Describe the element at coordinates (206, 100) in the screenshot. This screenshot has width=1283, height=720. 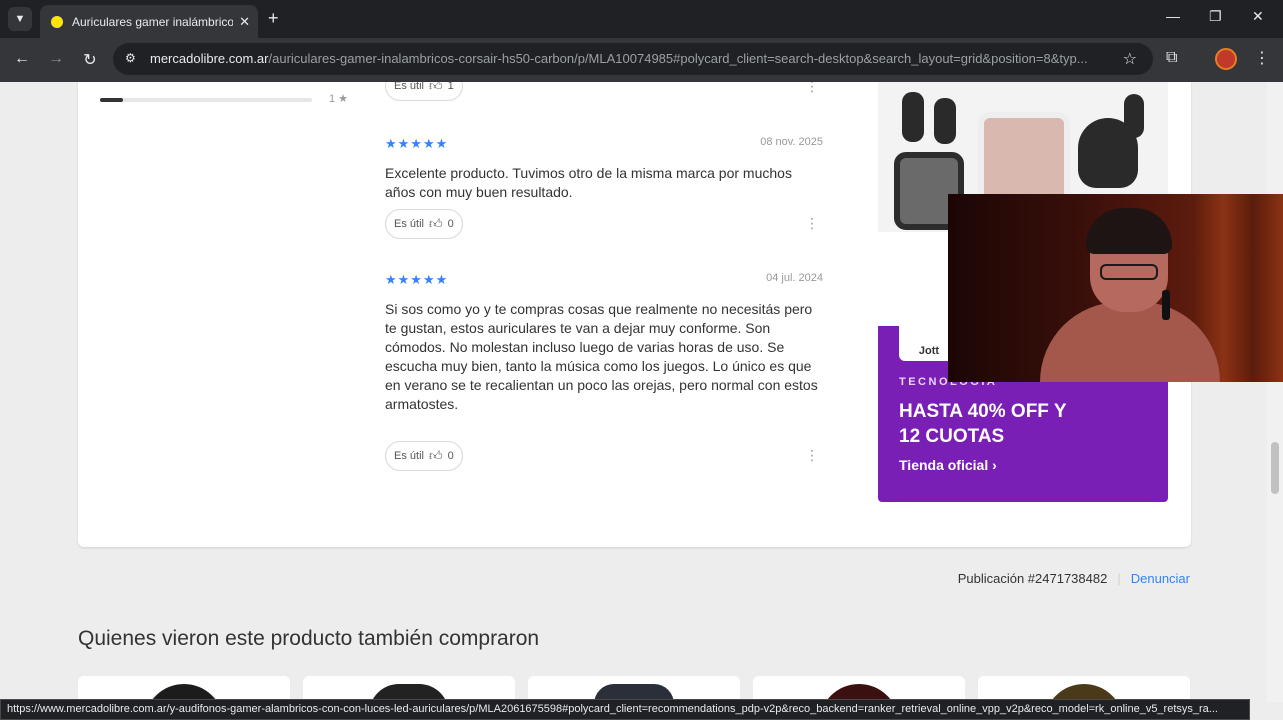
I see `rating-bar-1-star` at that location.